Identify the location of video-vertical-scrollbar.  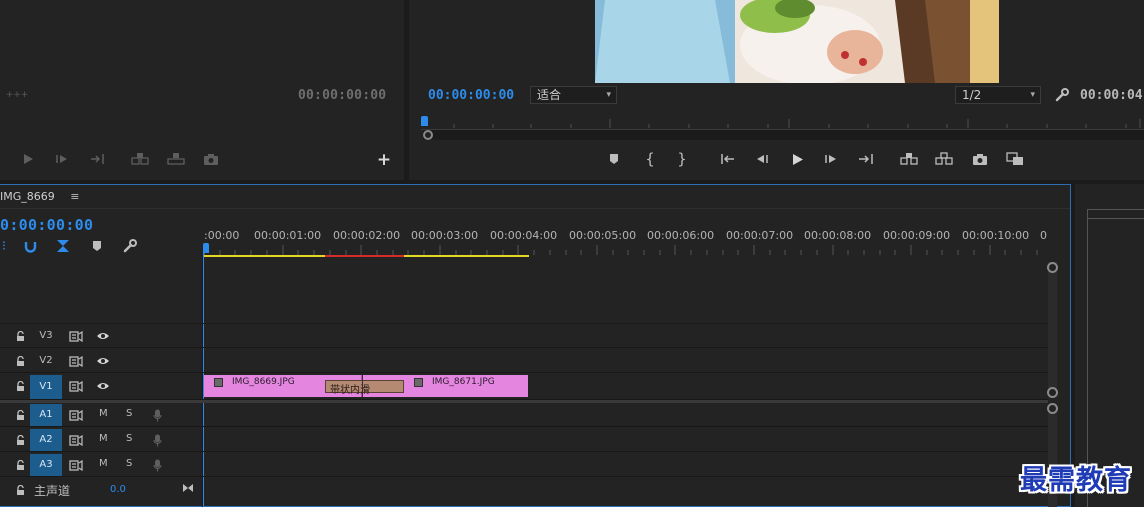
(1052, 329).